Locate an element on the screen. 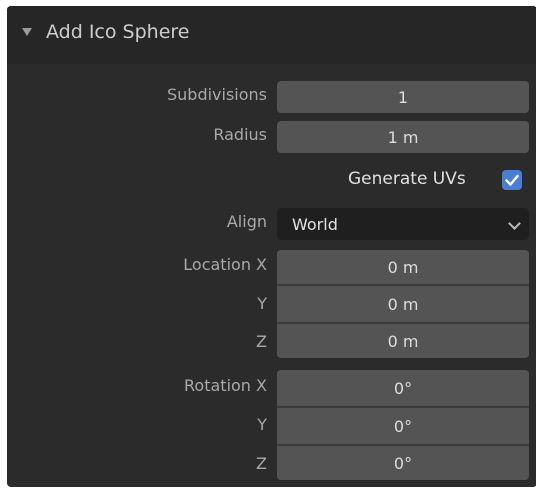  rotation-z-label: Z is located at coordinates (261, 463).